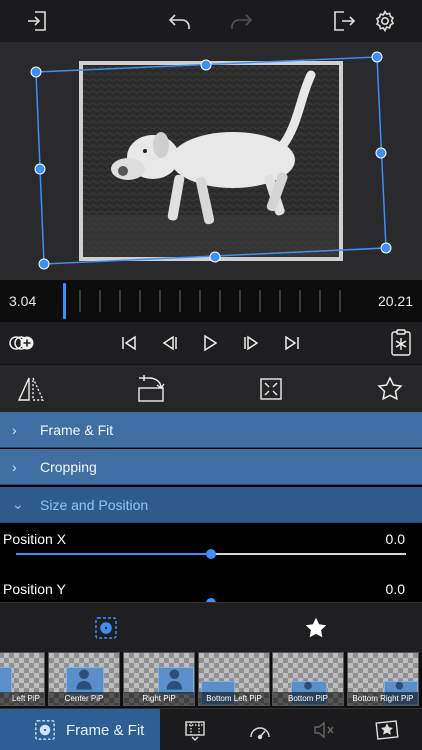  I want to click on timeline: 3.04 20.21, so click(211, 301).